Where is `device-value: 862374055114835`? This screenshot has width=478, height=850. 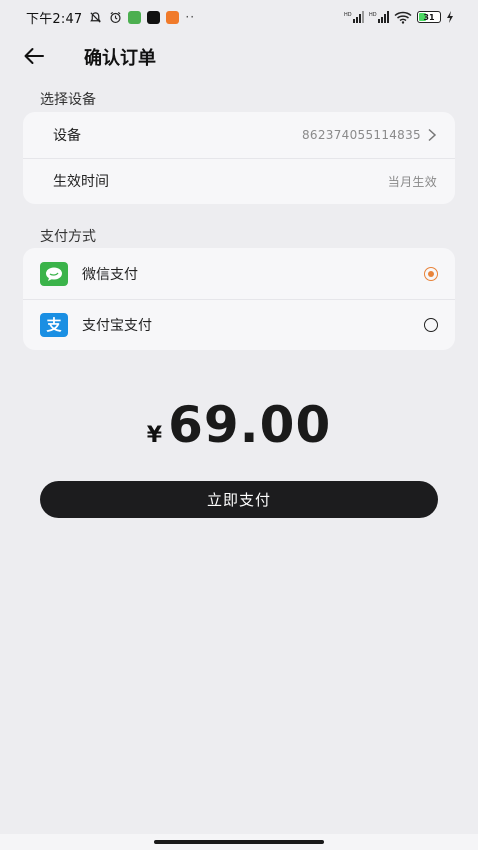
device-value: 862374055114835 is located at coordinates (361, 135).